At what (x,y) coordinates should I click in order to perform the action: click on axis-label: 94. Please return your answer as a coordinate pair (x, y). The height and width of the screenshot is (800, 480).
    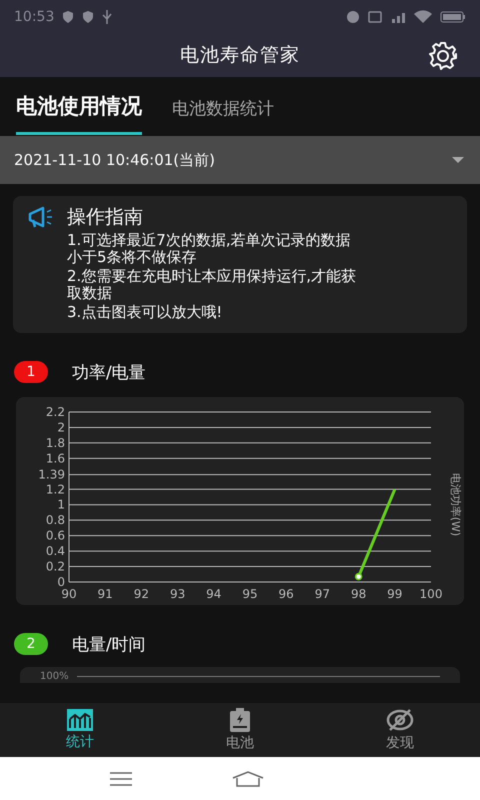
    Looking at the image, I should click on (214, 594).